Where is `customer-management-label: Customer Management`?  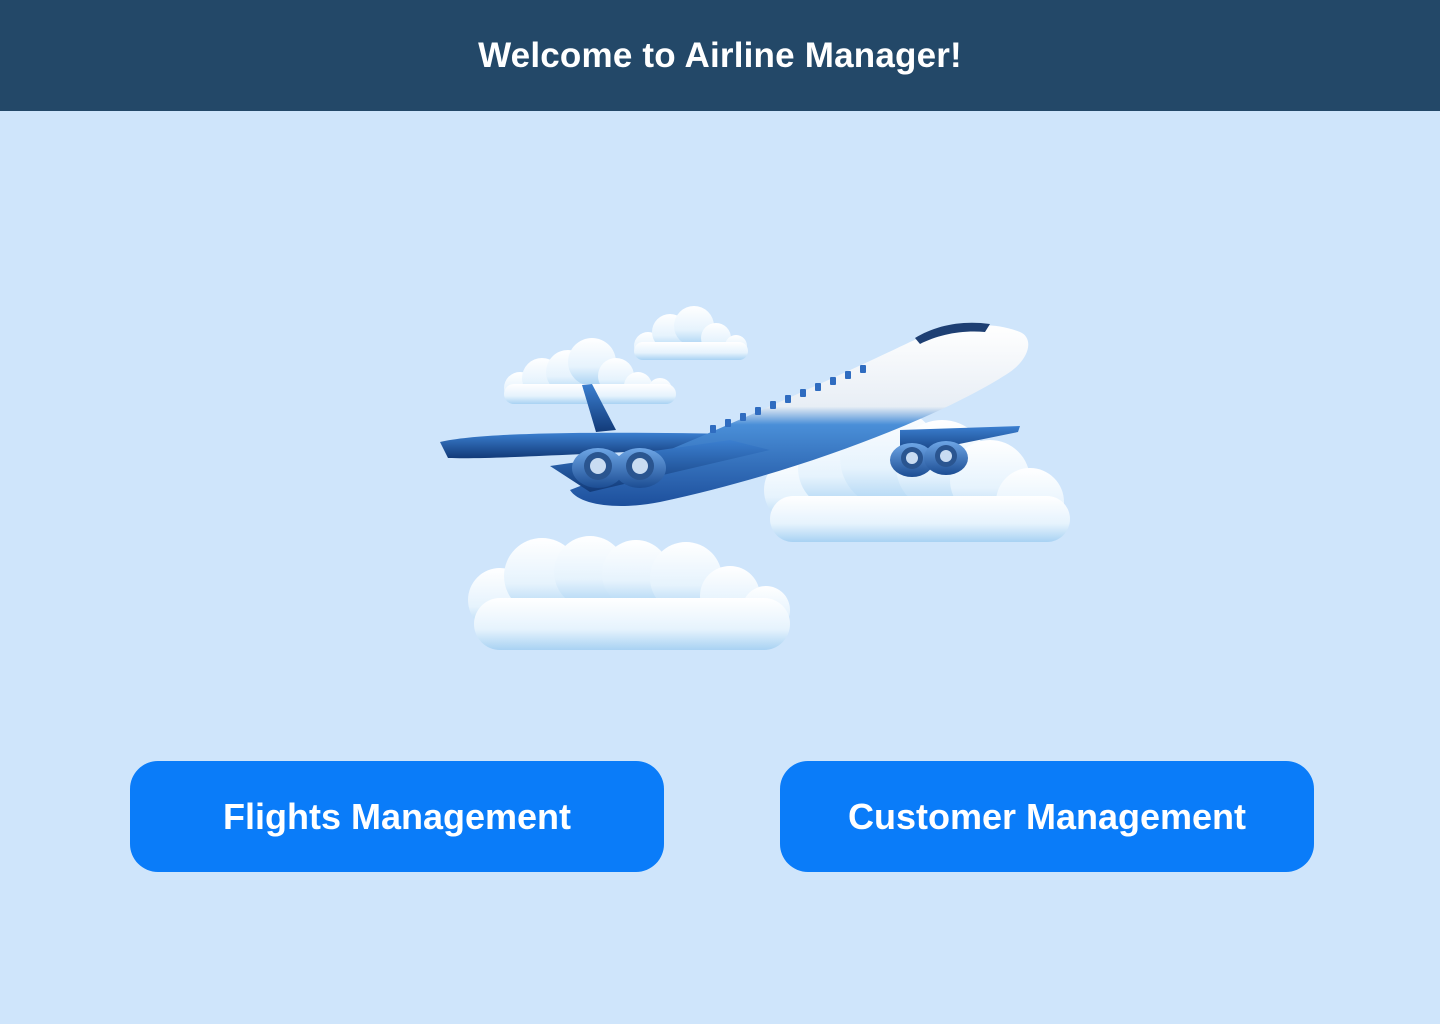 customer-management-label: Customer Management is located at coordinates (1047, 816).